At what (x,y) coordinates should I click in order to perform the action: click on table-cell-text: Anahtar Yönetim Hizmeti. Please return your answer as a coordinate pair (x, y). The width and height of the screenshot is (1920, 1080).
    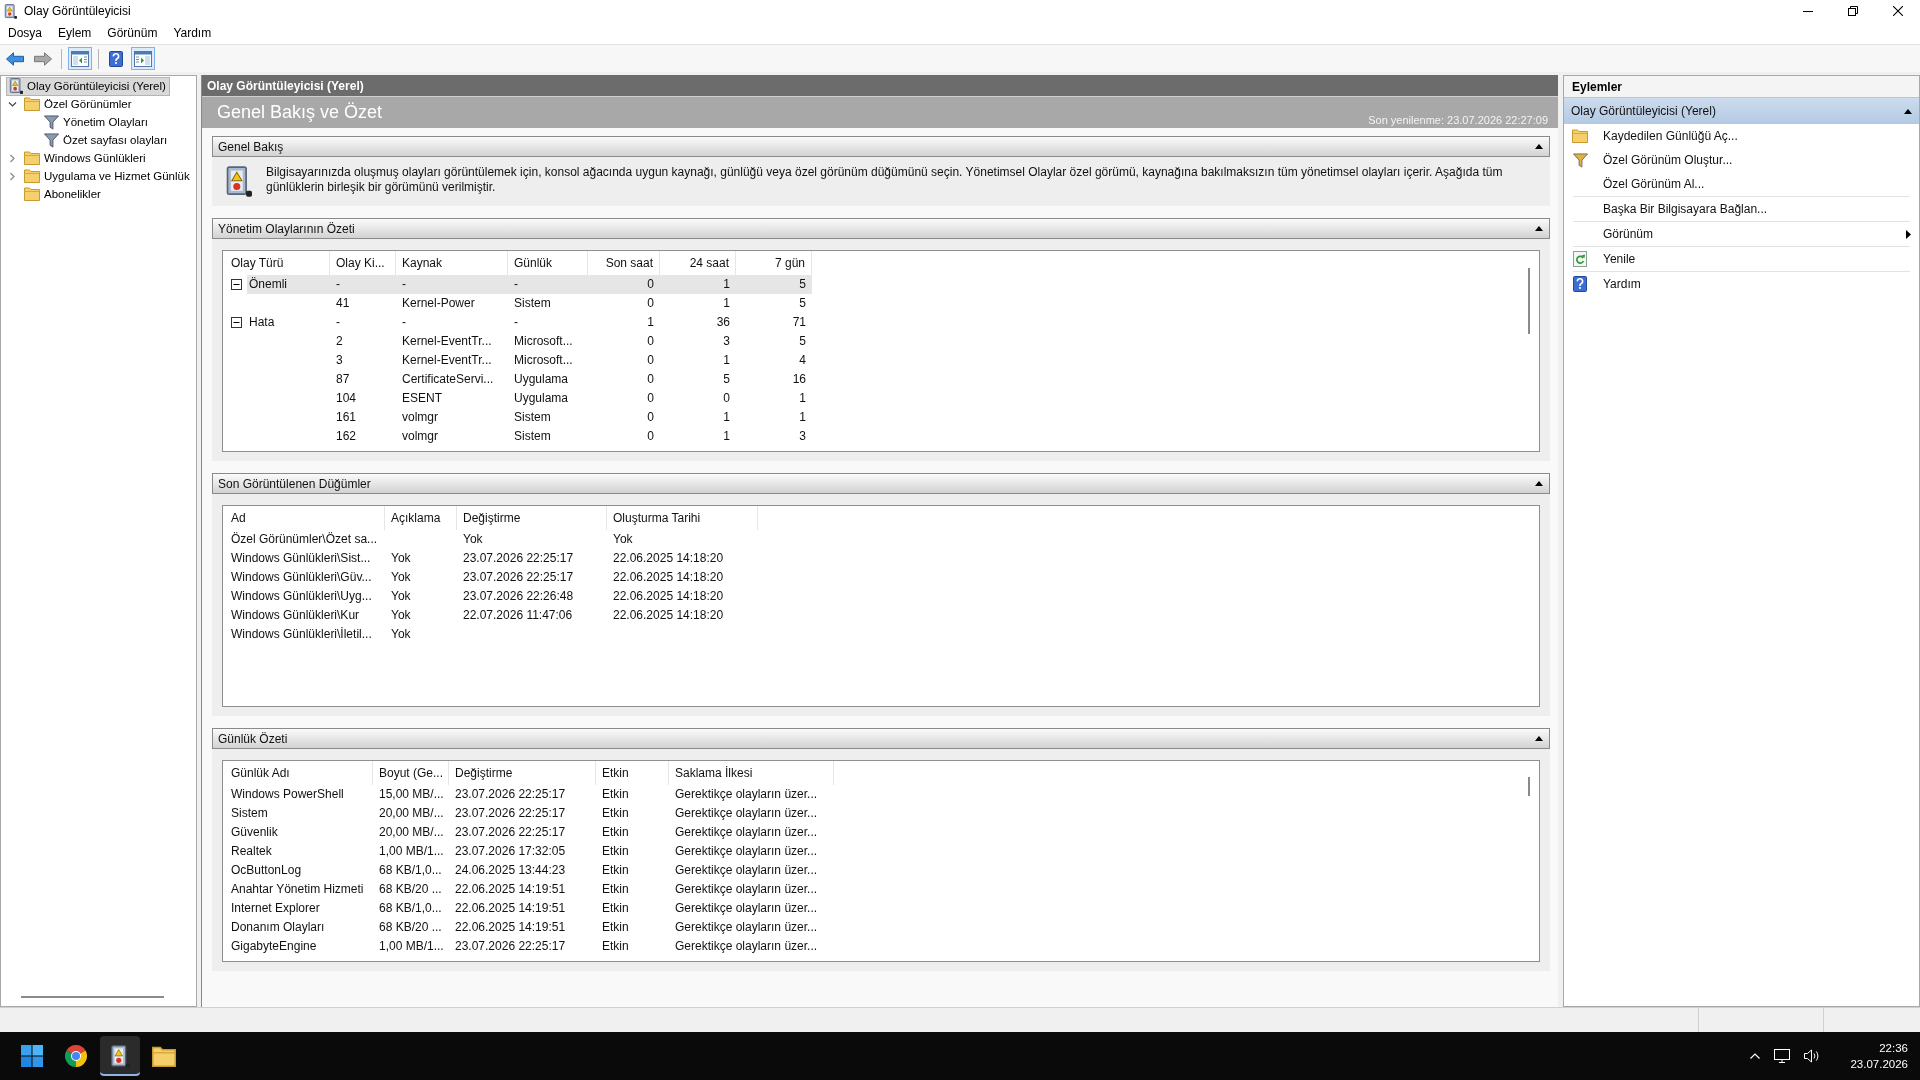
    Looking at the image, I should click on (297, 889).